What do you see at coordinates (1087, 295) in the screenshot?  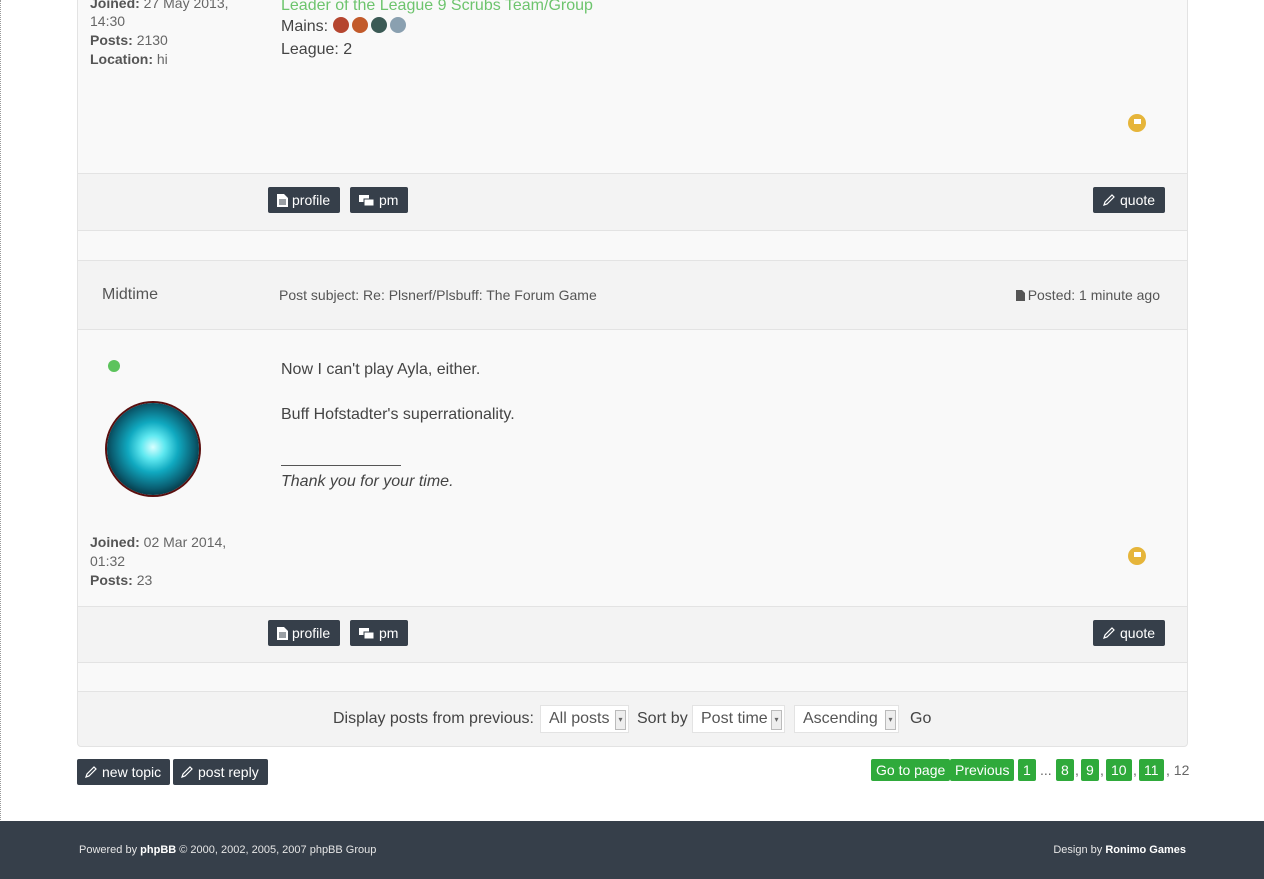 I see `post-timestamp: Posted: 1 minute ago` at bounding box center [1087, 295].